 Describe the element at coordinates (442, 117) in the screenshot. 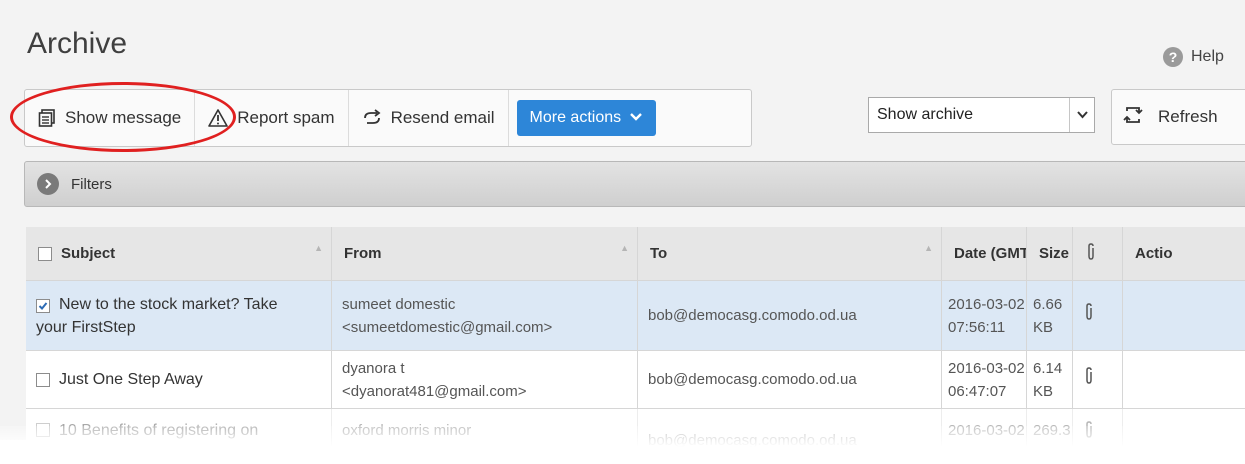

I see `resend-email-label: Resend email` at that location.